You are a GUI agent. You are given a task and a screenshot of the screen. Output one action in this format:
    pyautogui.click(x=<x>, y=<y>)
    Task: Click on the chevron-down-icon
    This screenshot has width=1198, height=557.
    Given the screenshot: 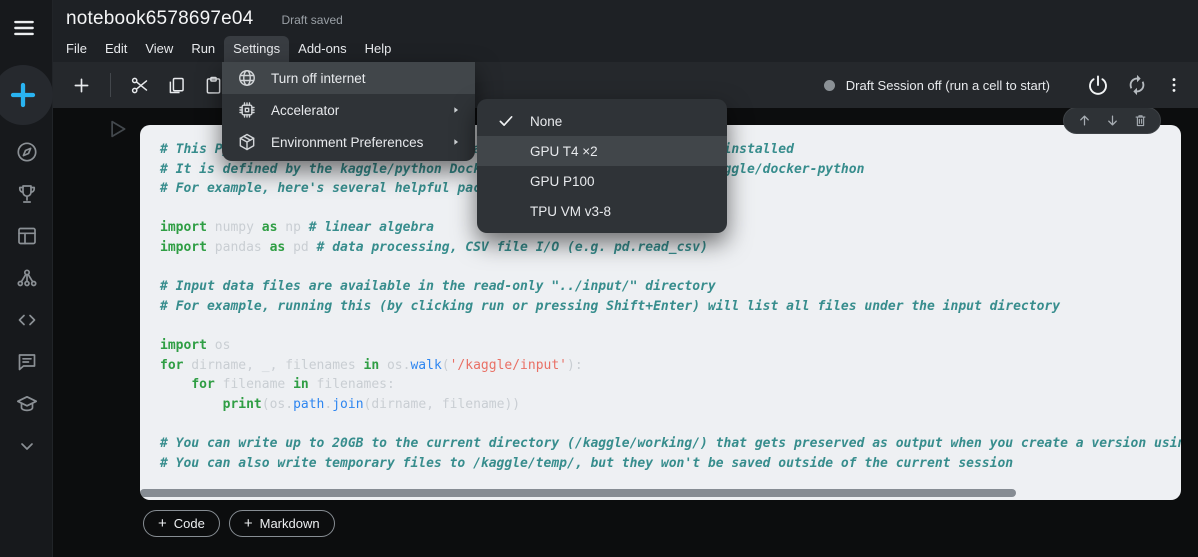 What is the action you would take?
    pyautogui.click(x=27, y=446)
    